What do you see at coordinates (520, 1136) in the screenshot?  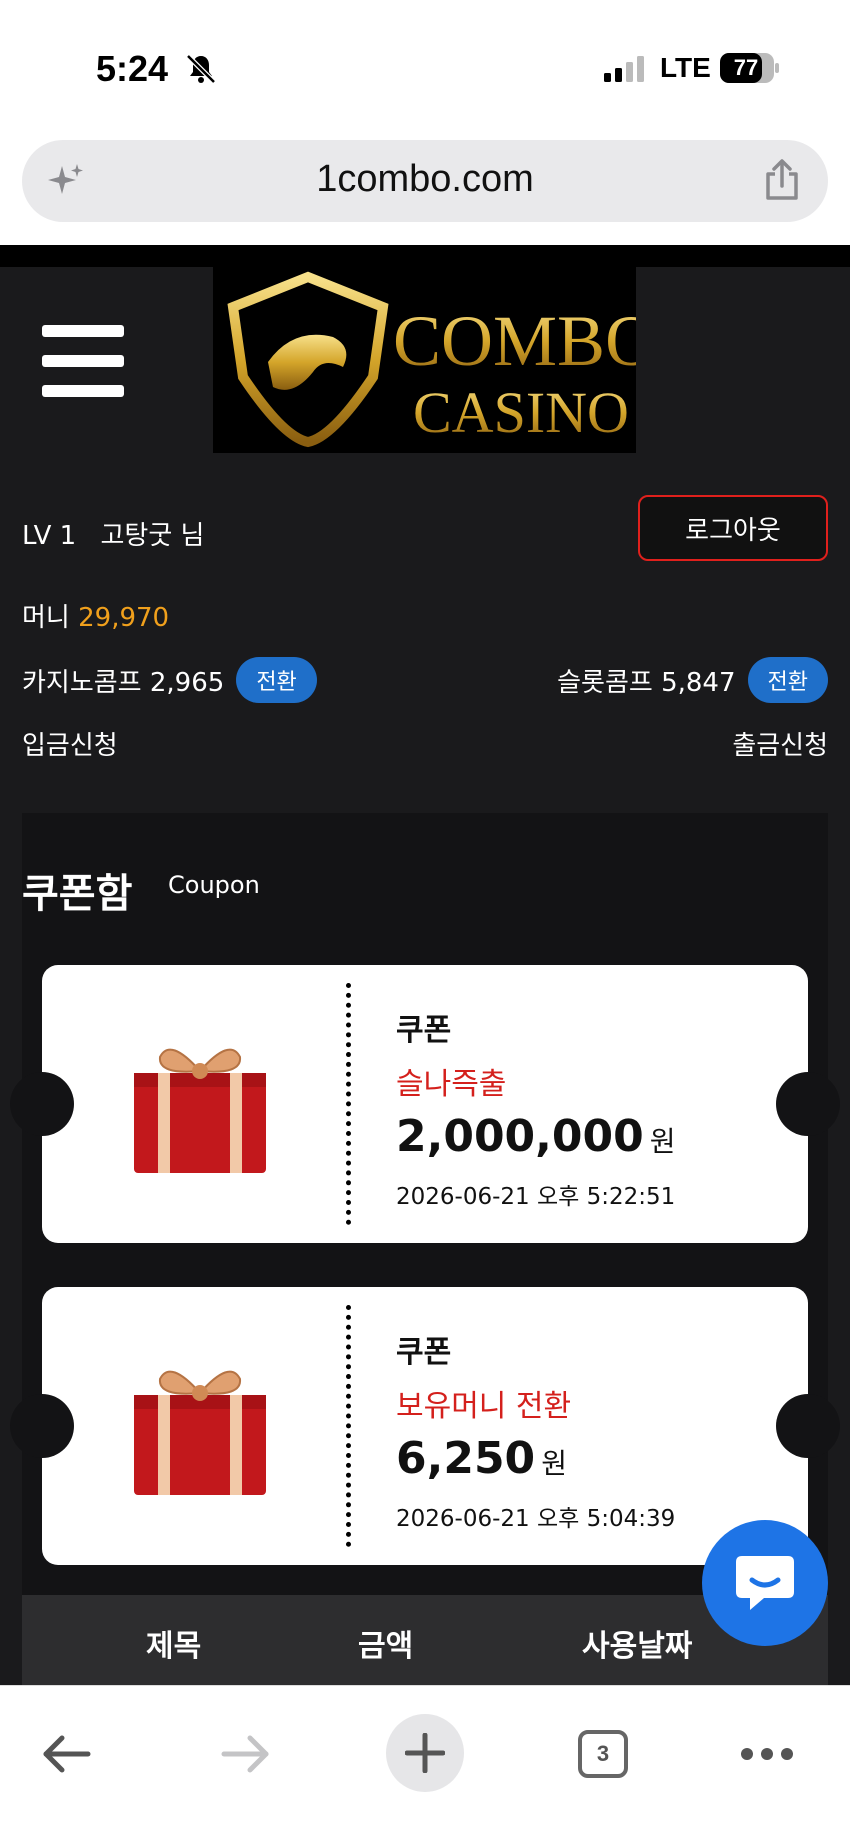 I see `coupon-amount-value: 2,000,000` at bounding box center [520, 1136].